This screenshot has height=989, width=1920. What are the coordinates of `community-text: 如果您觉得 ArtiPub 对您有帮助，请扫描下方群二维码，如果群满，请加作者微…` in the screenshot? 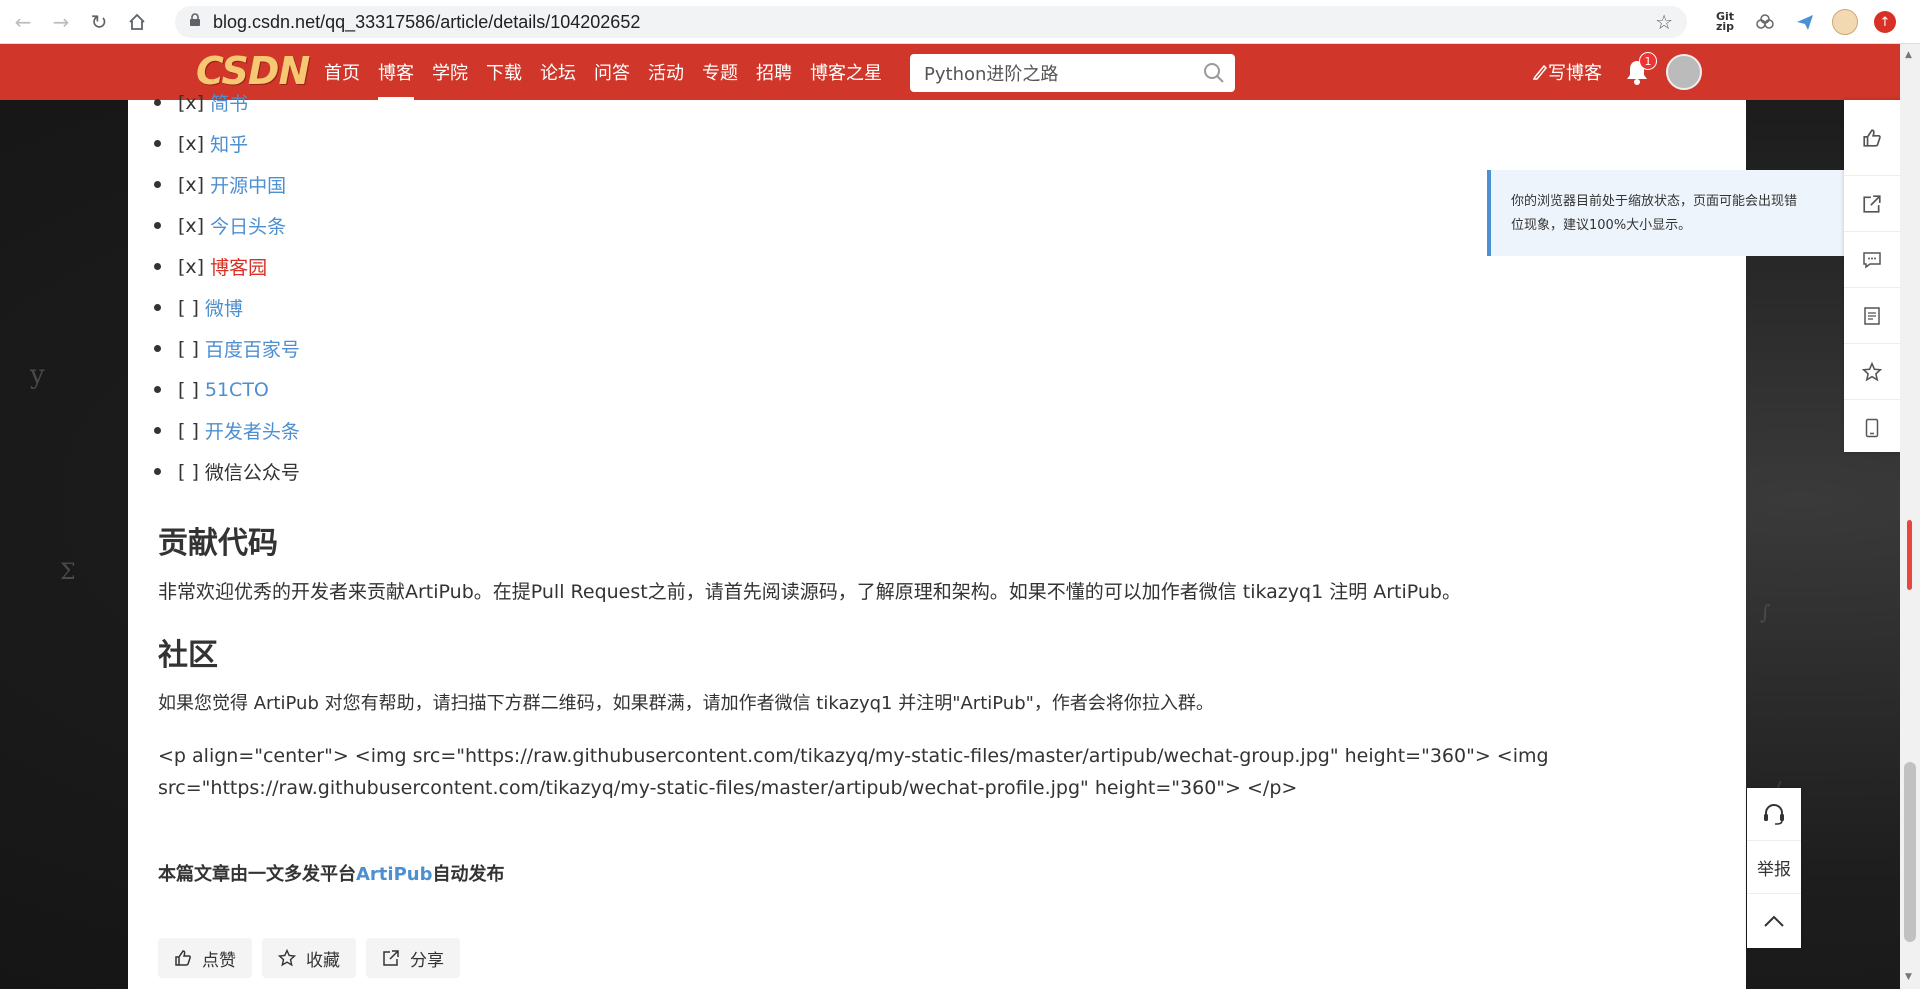 It's located at (686, 703).